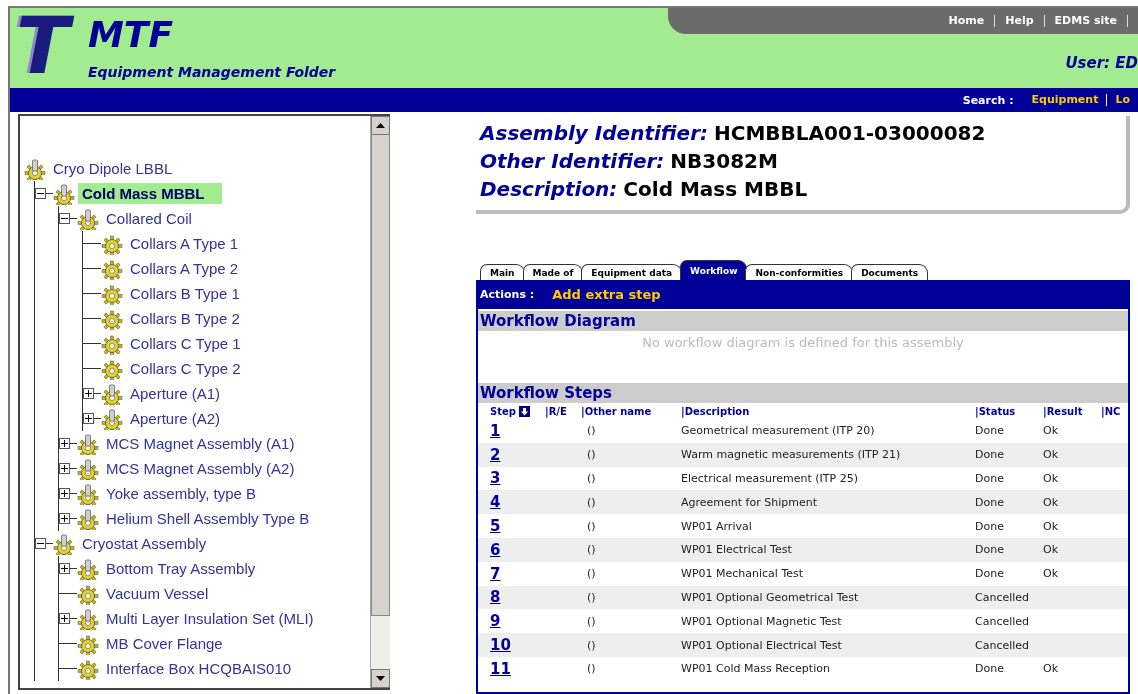 The width and height of the screenshot is (1138, 694). Describe the element at coordinates (495, 502) in the screenshot. I see `step-link: 4` at that location.